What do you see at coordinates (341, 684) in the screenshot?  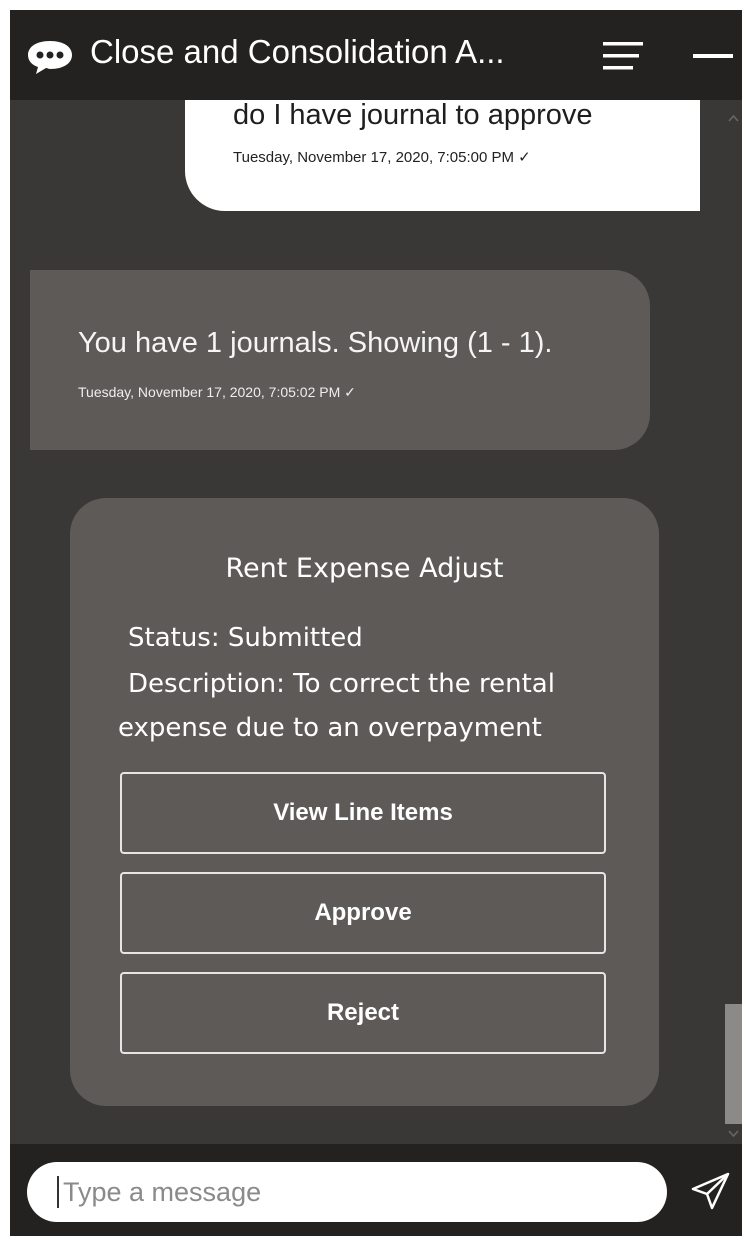 I see `journal-description-line1: Description: To correct the rental` at bounding box center [341, 684].